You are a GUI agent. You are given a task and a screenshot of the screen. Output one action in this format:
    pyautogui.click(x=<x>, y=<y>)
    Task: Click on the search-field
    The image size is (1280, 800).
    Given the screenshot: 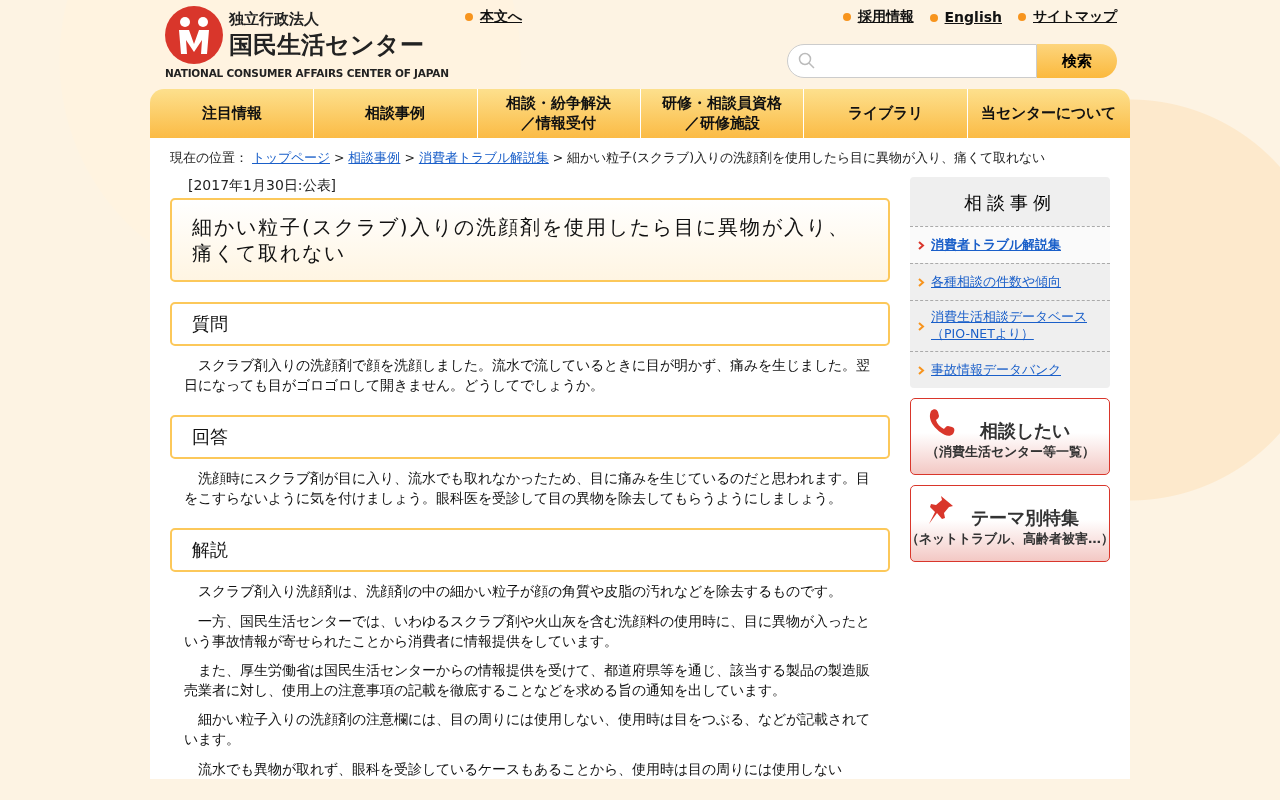 What is the action you would take?
    pyautogui.click(x=912, y=61)
    